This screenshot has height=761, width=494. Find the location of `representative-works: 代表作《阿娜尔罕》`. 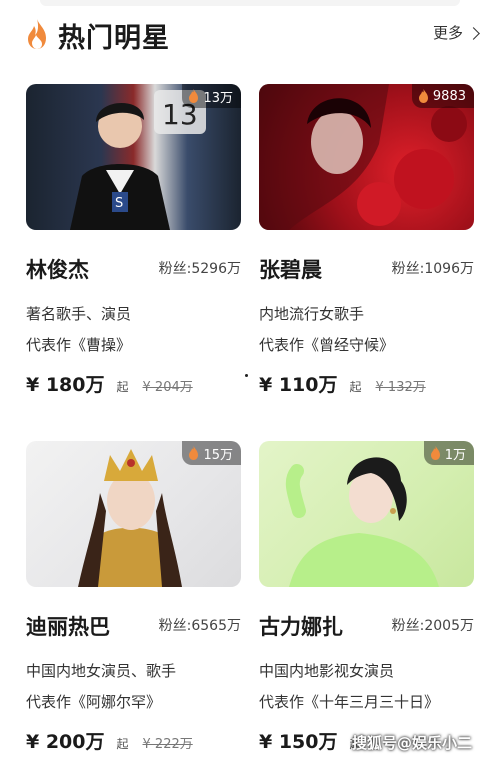

representative-works: 代表作《阿娜尔罕》 is located at coordinates (94, 702).